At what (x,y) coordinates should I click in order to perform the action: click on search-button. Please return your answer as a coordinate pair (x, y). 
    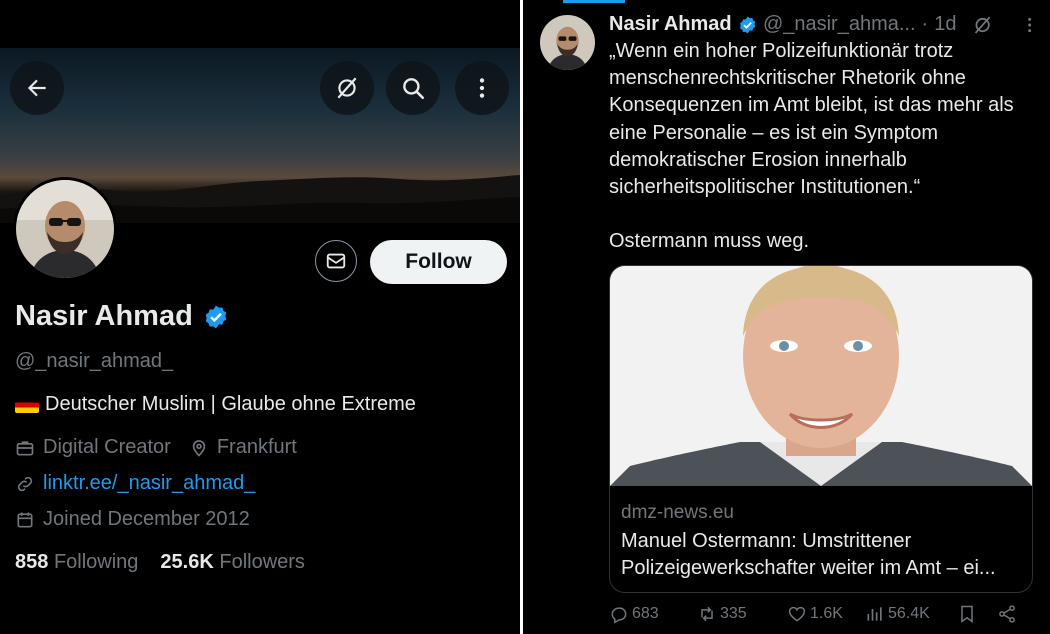
    Looking at the image, I should click on (413, 88).